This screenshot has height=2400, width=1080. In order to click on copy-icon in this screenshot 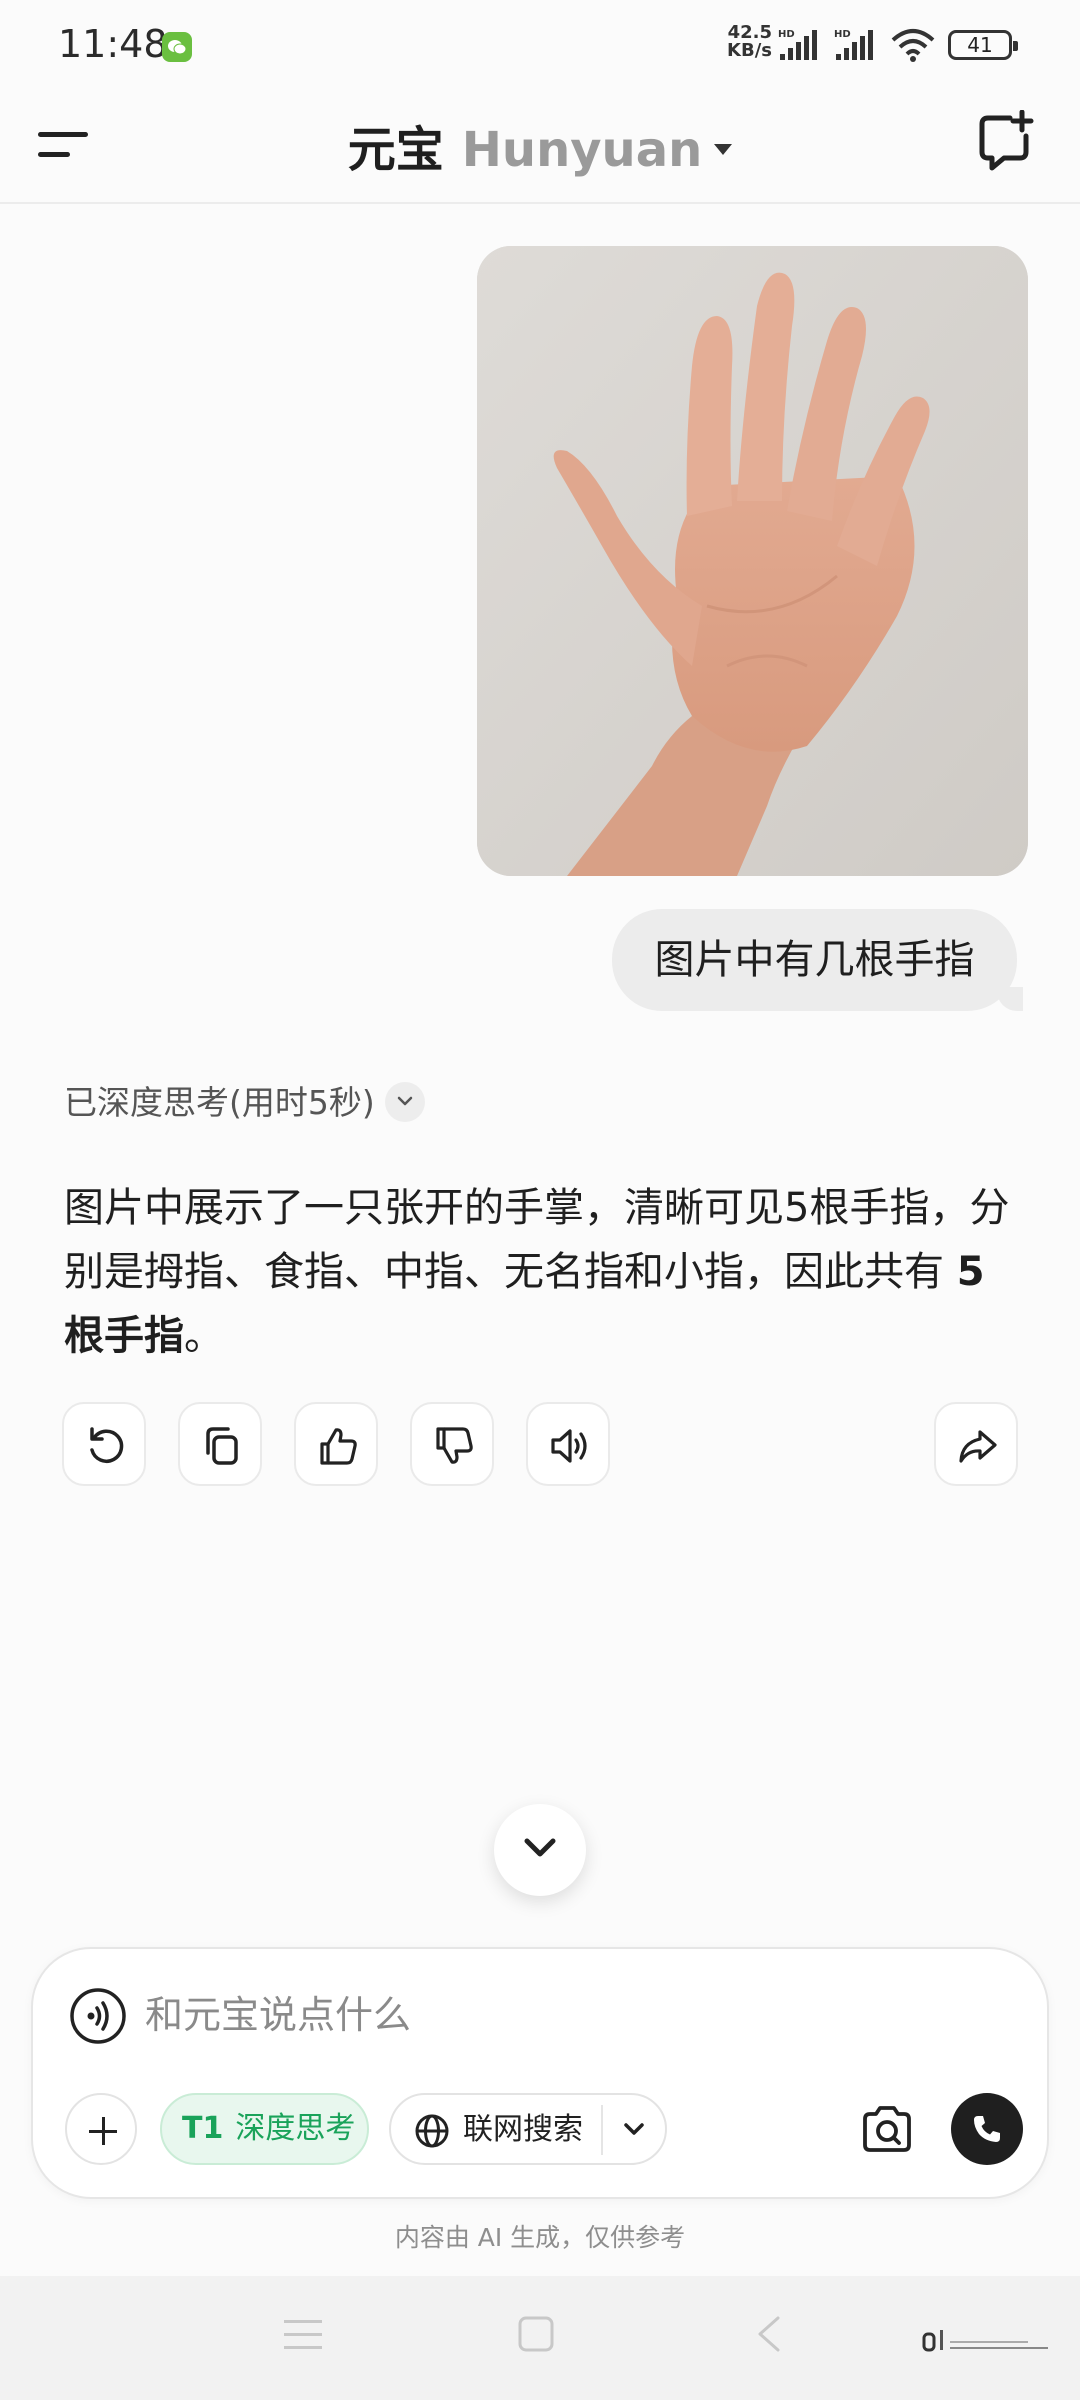, I will do `click(222, 1446)`.